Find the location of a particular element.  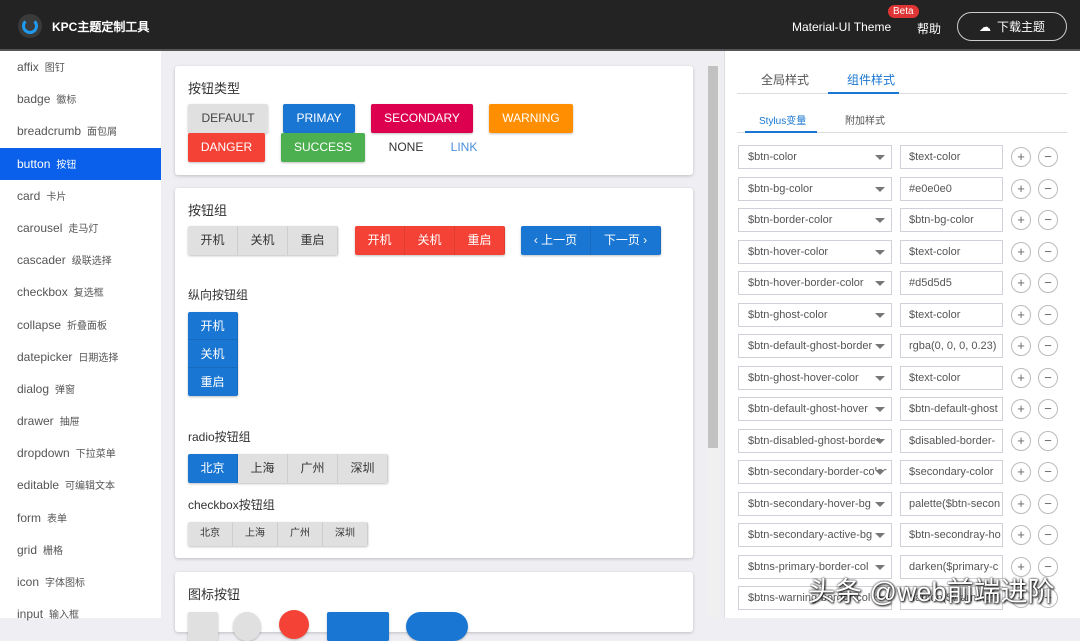

variable-value-input: rgba(0, 0, 0, 0.23) is located at coordinates (951, 346).